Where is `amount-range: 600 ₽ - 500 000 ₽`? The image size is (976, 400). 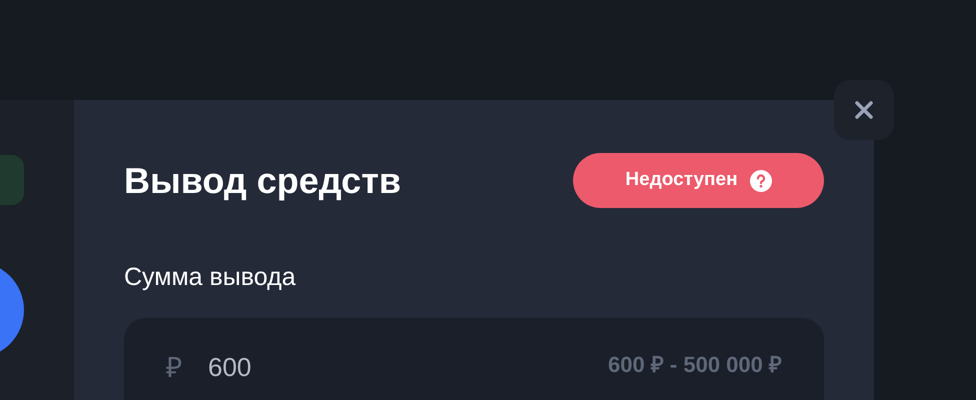 amount-range: 600 ₽ - 500 000 ₽ is located at coordinates (695, 365).